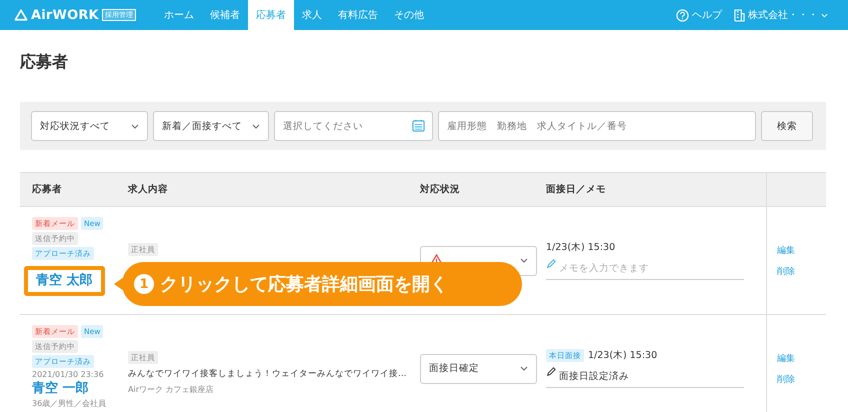 This screenshot has height=412, width=848. Describe the element at coordinates (70, 403) in the screenshot. I see `applicant-profile: 36歳／男性／会社員` at that location.